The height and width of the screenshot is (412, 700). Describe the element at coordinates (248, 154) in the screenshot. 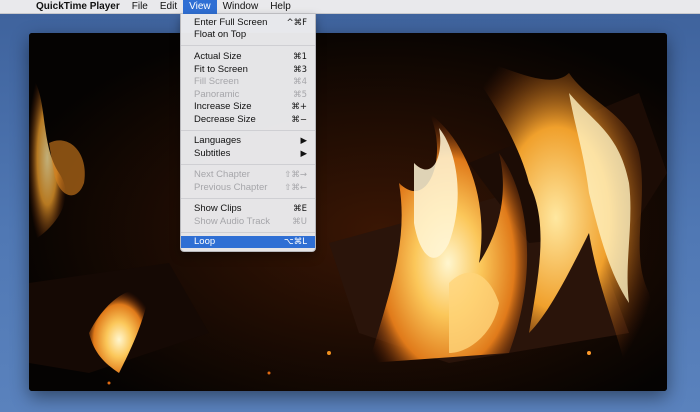

I see `menu-item-subtitles: Subtitles ▶` at that location.